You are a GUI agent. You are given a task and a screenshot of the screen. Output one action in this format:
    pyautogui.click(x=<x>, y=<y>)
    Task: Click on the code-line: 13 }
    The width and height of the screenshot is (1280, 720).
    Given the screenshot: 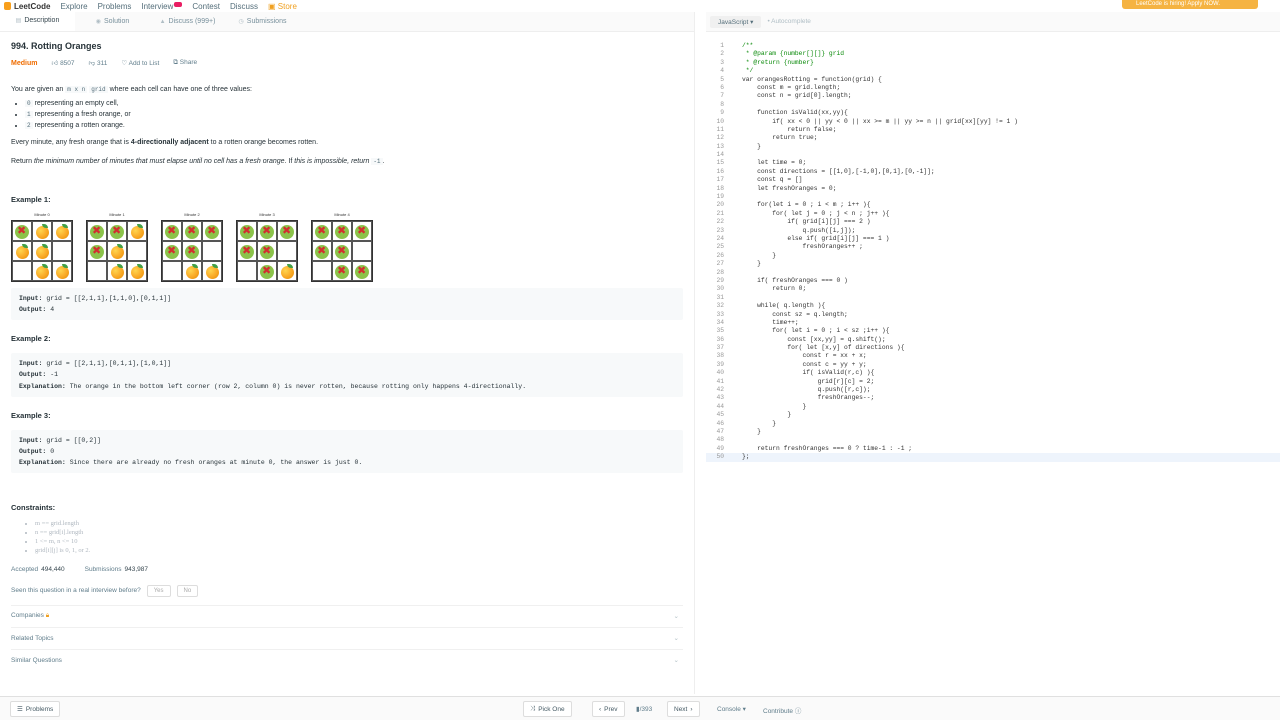 What is the action you would take?
    pyautogui.click(x=993, y=147)
    